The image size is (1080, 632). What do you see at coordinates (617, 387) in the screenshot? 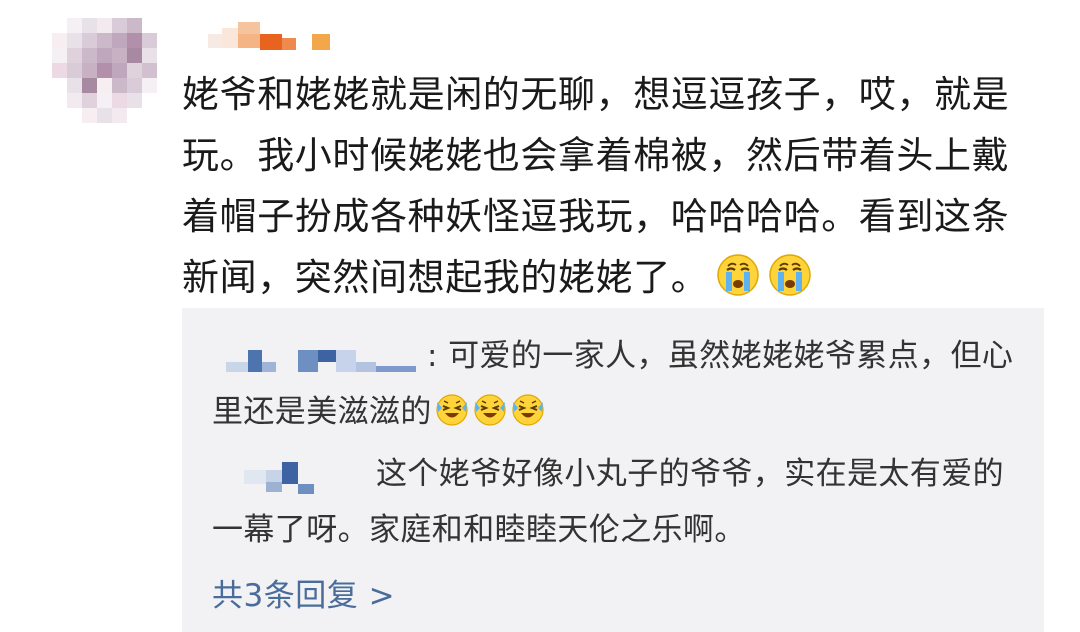
I see `reply-item: : 可爱的一家人，虽然姥姥姥爷累点，但心里还是美滋滋的` at bounding box center [617, 387].